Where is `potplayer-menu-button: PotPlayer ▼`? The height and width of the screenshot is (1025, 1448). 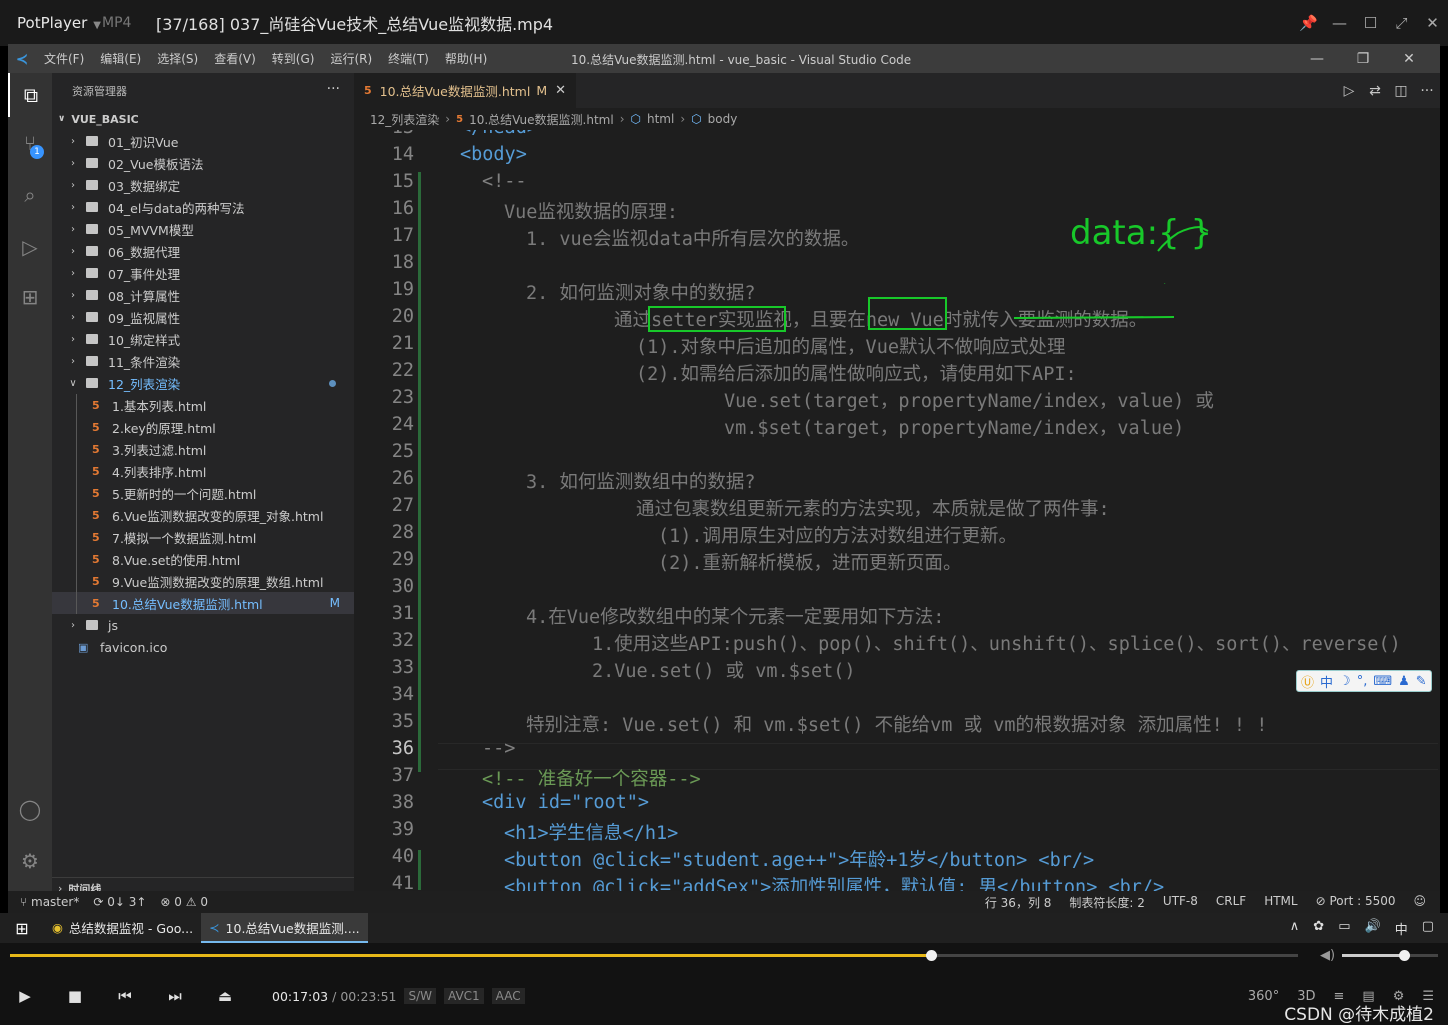
potplayer-menu-button: PotPlayer ▼ is located at coordinates (51, 23).